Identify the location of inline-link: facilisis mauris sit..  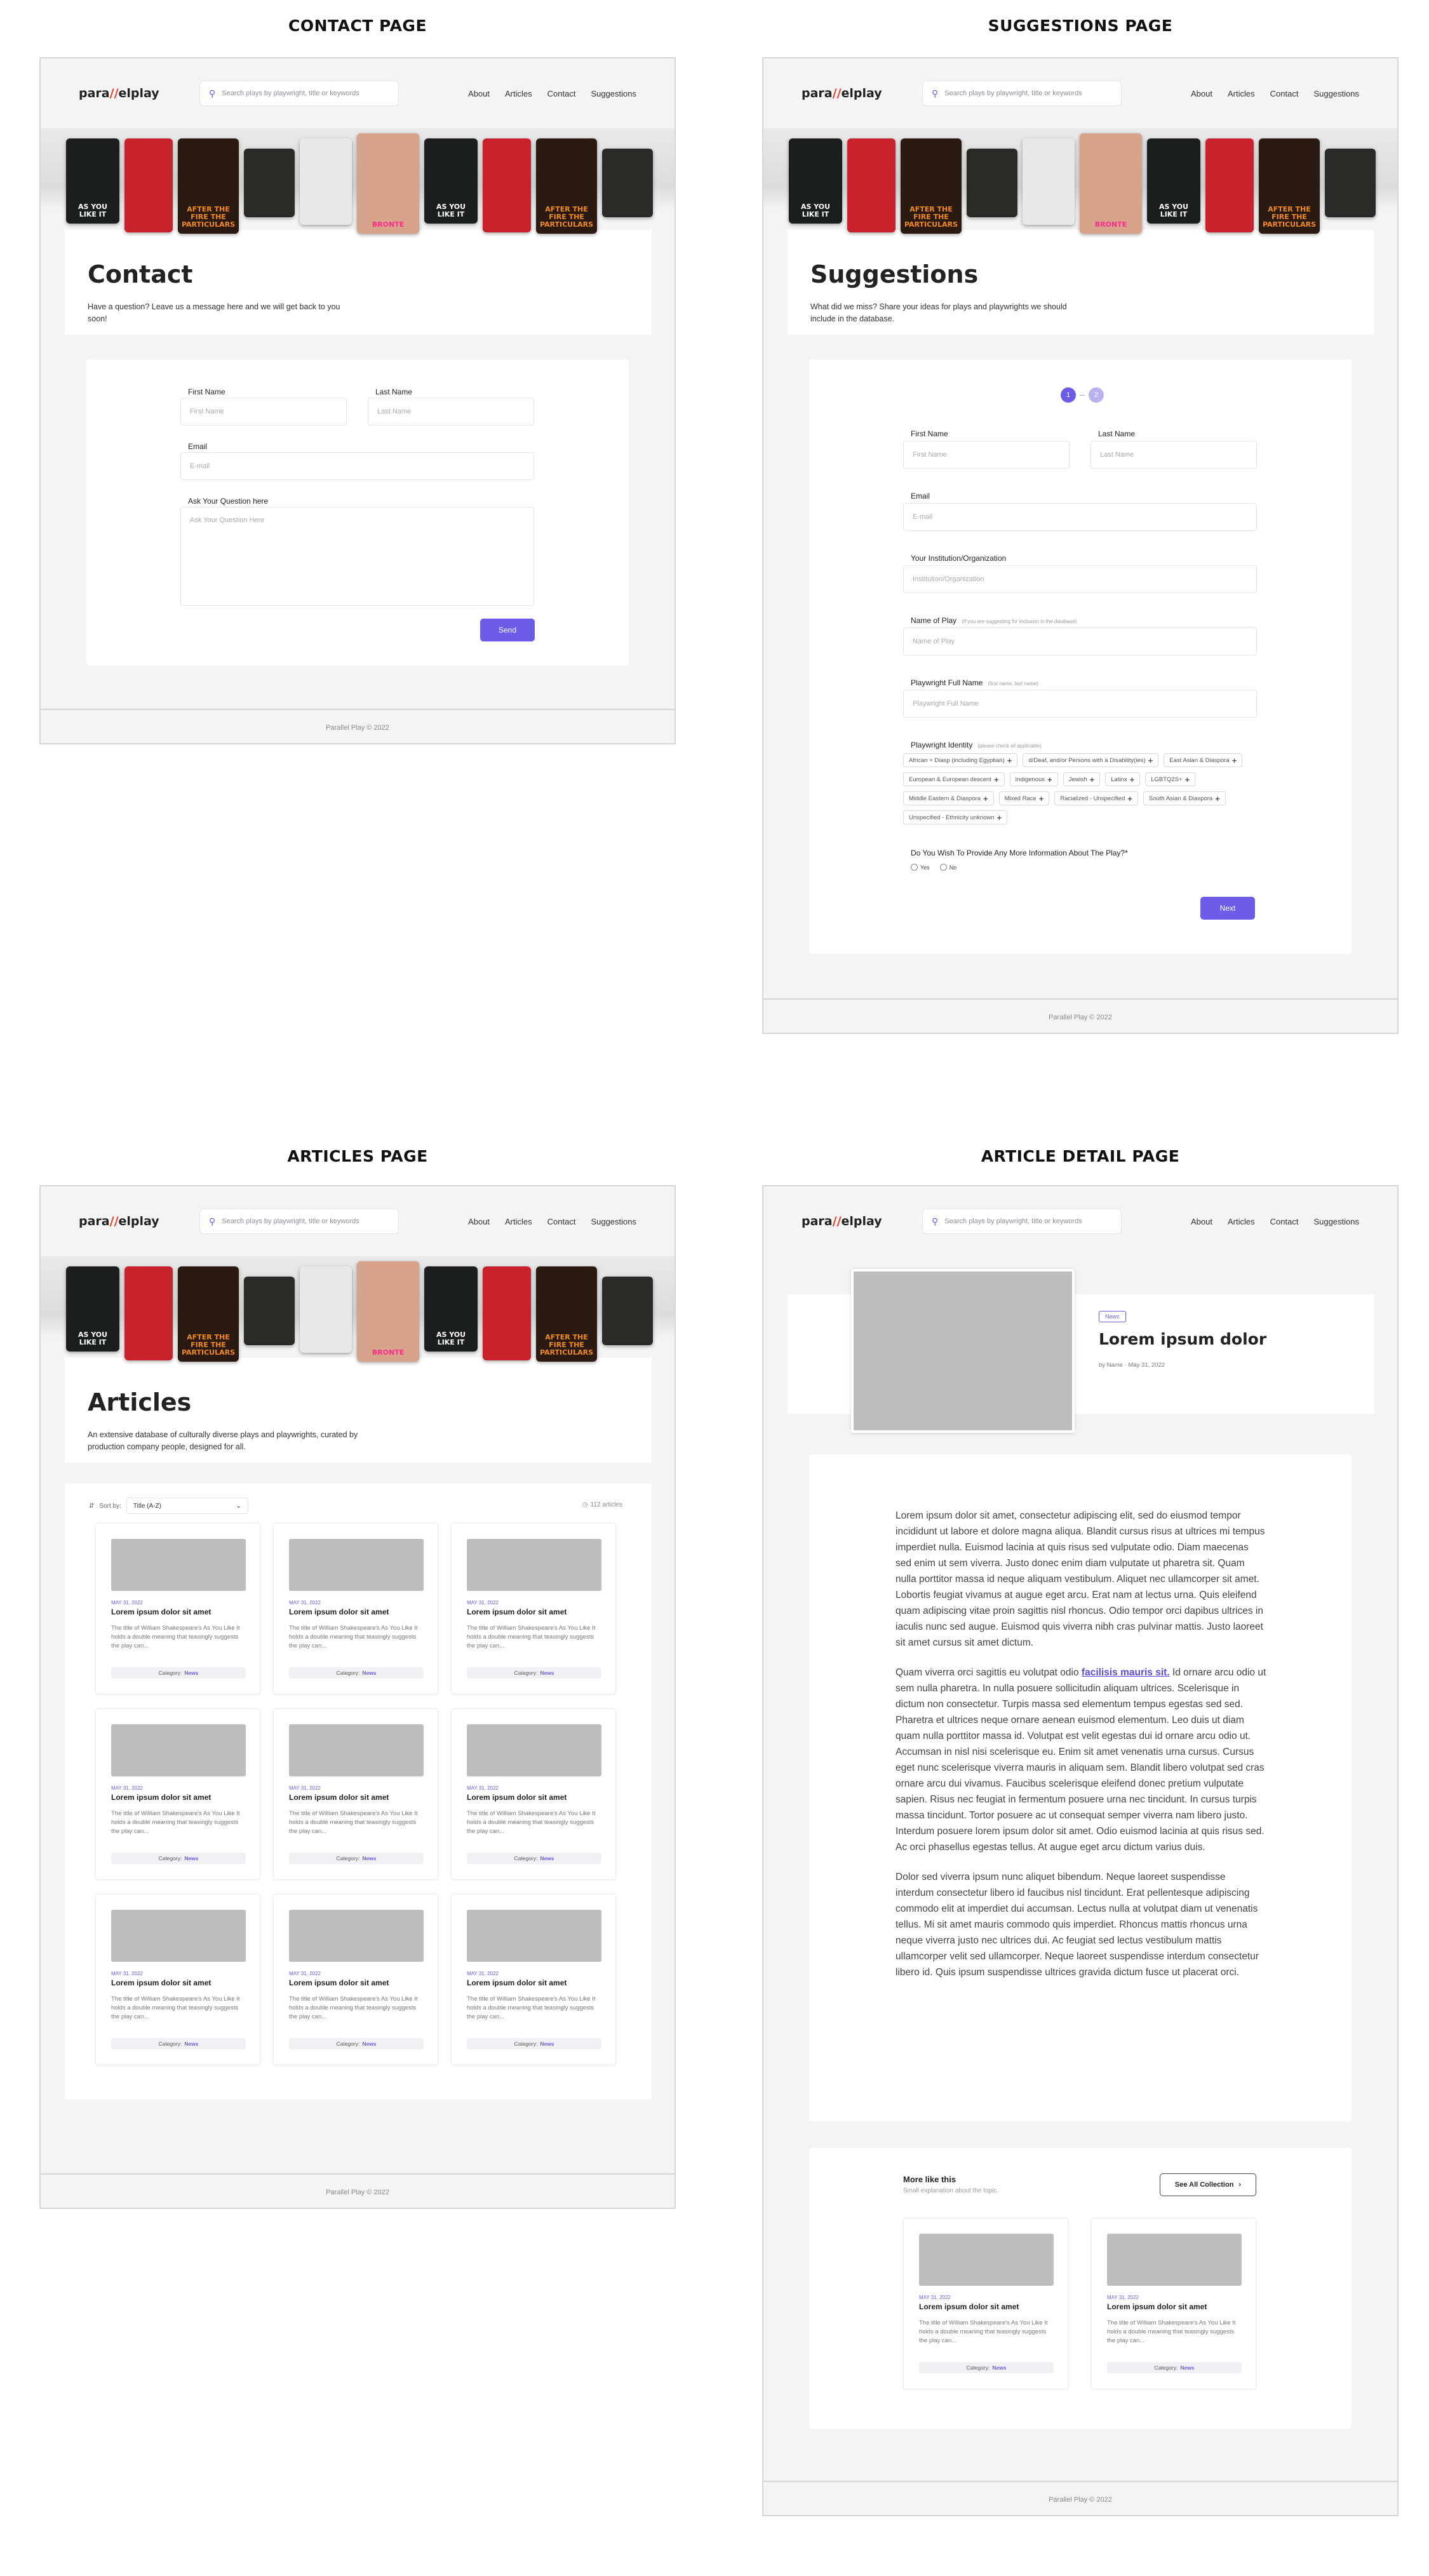
(1126, 1672).